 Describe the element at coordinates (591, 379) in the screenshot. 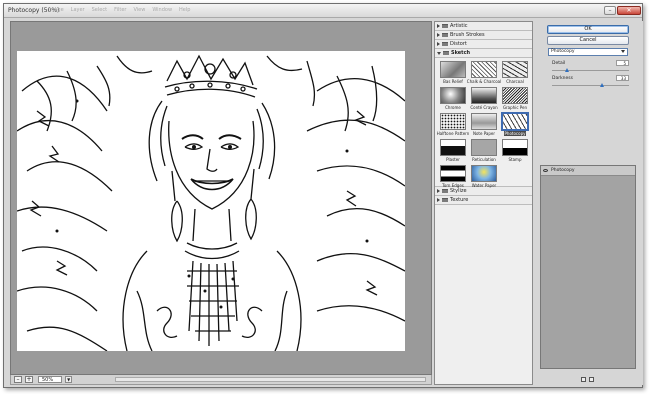

I see `delete-effect-layer-icon` at that location.